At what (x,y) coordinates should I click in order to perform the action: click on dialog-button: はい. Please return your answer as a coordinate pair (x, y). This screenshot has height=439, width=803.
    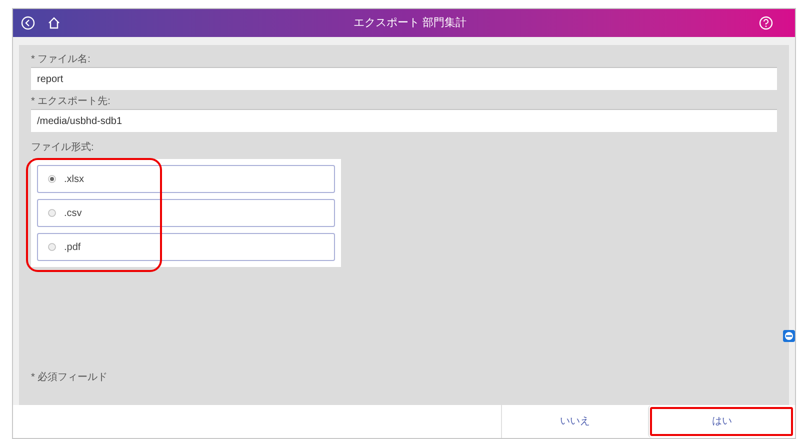
    Looking at the image, I should click on (721, 421).